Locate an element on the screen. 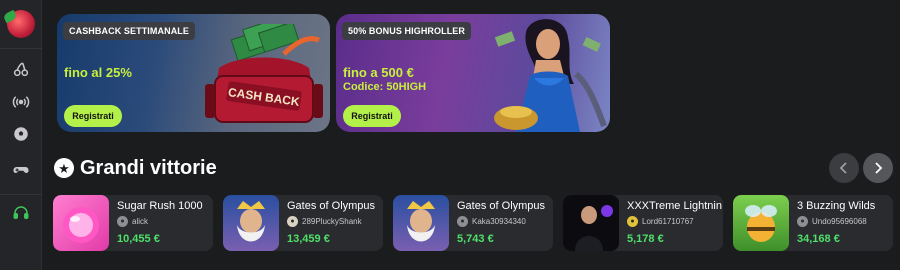 This screenshot has width=900, height=270. game-name: Sugar Rush 1000 is located at coordinates (160, 206).